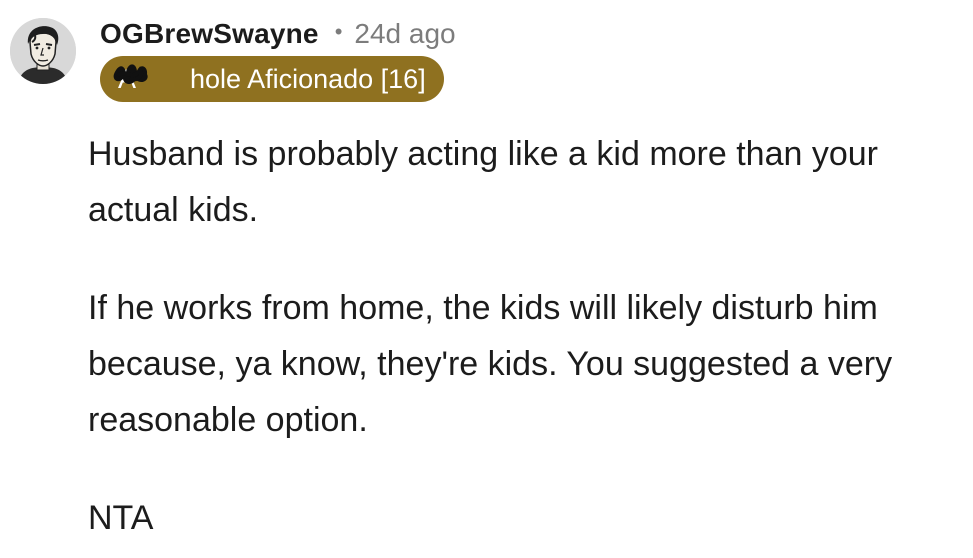 The width and height of the screenshot is (973, 558). I want to click on user-flair: A hole Aficionado [16], so click(272, 79).